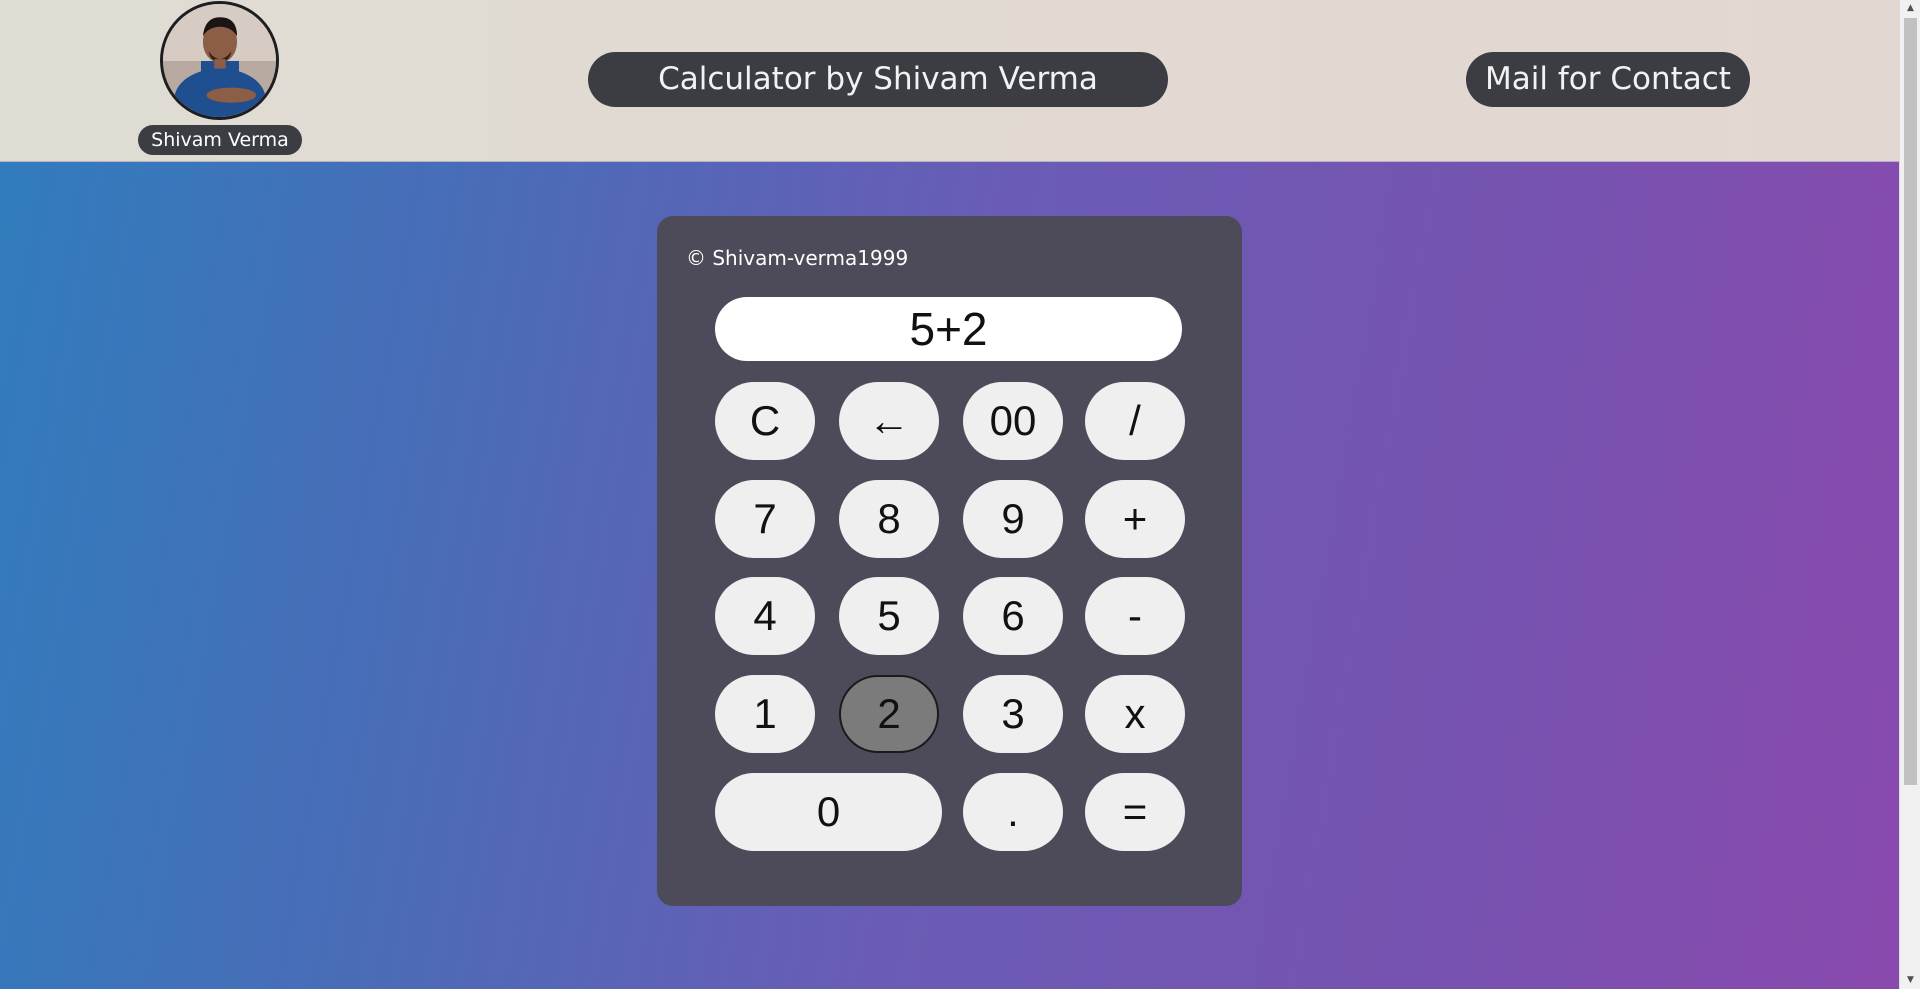 This screenshot has height=989, width=1920. Describe the element at coordinates (1013, 812) in the screenshot. I see `decimal-button: .` at that location.